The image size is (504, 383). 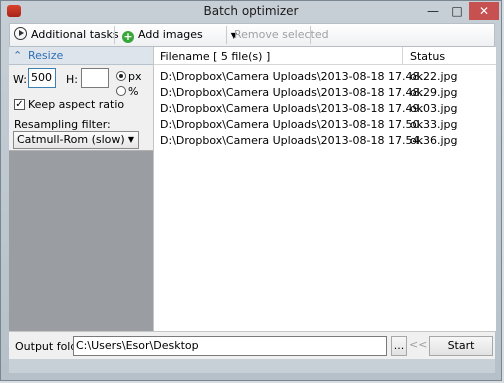 I want to click on unit-percent-label: %, so click(x=133, y=91).